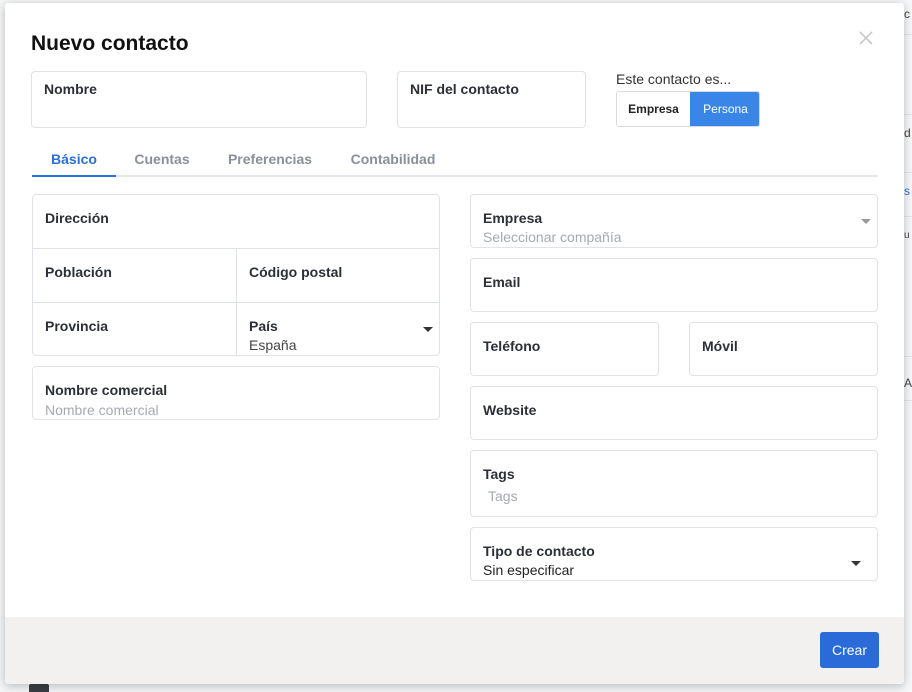 This screenshot has height=692, width=912. What do you see at coordinates (513, 218) in the screenshot?
I see `empresa-label: Empresa` at bounding box center [513, 218].